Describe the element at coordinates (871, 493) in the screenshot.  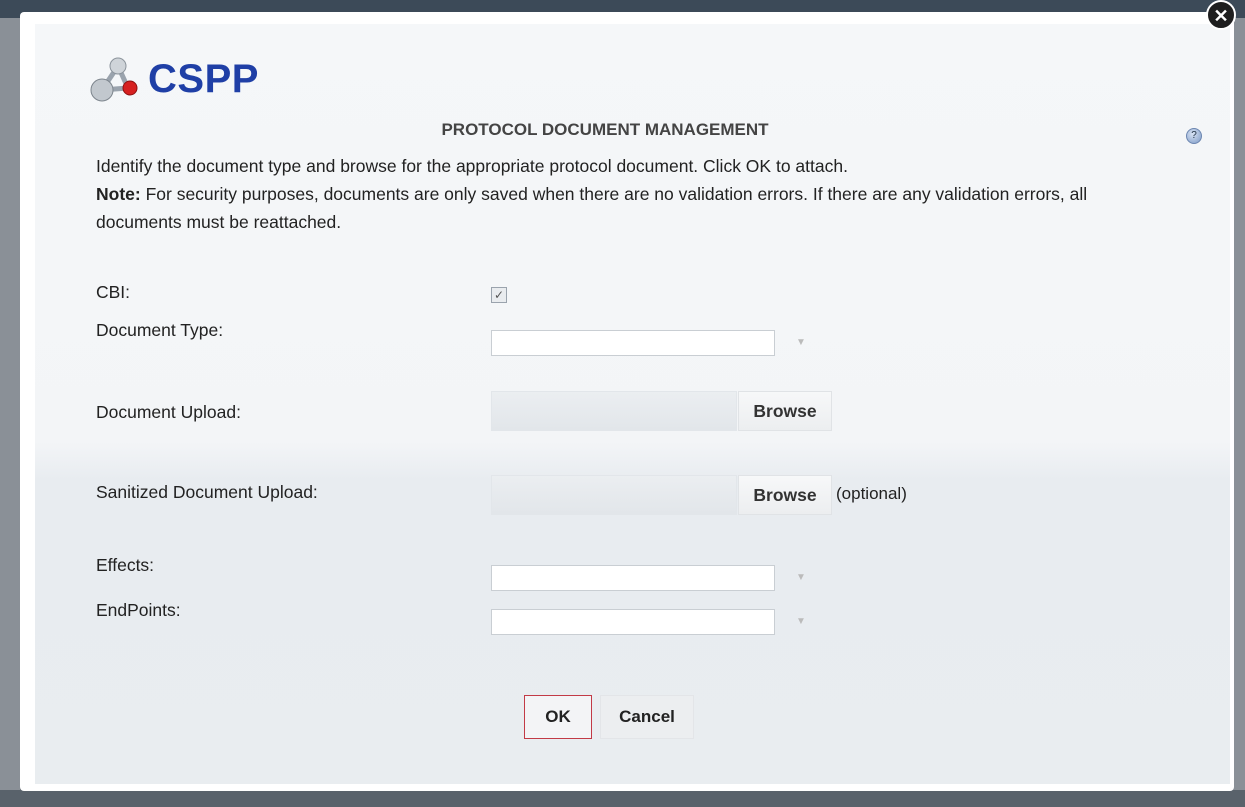
I see `optional-hint: (optional)` at that location.